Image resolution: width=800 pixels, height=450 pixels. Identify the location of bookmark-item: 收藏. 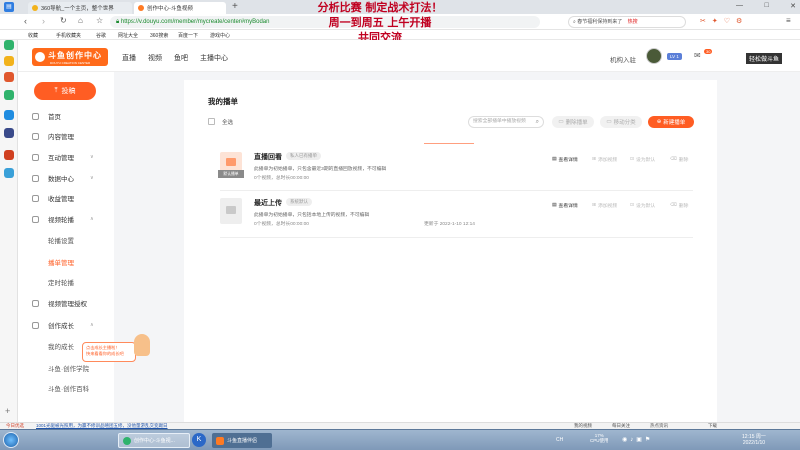
(33, 35).